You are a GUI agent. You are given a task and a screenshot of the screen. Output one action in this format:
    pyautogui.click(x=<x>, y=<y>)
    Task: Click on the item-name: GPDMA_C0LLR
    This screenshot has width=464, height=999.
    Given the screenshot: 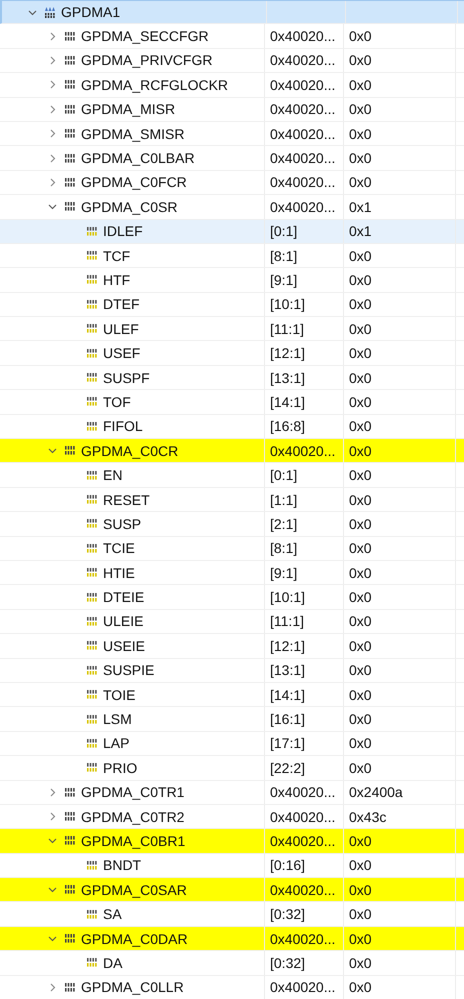 What is the action you would take?
    pyautogui.click(x=132, y=987)
    